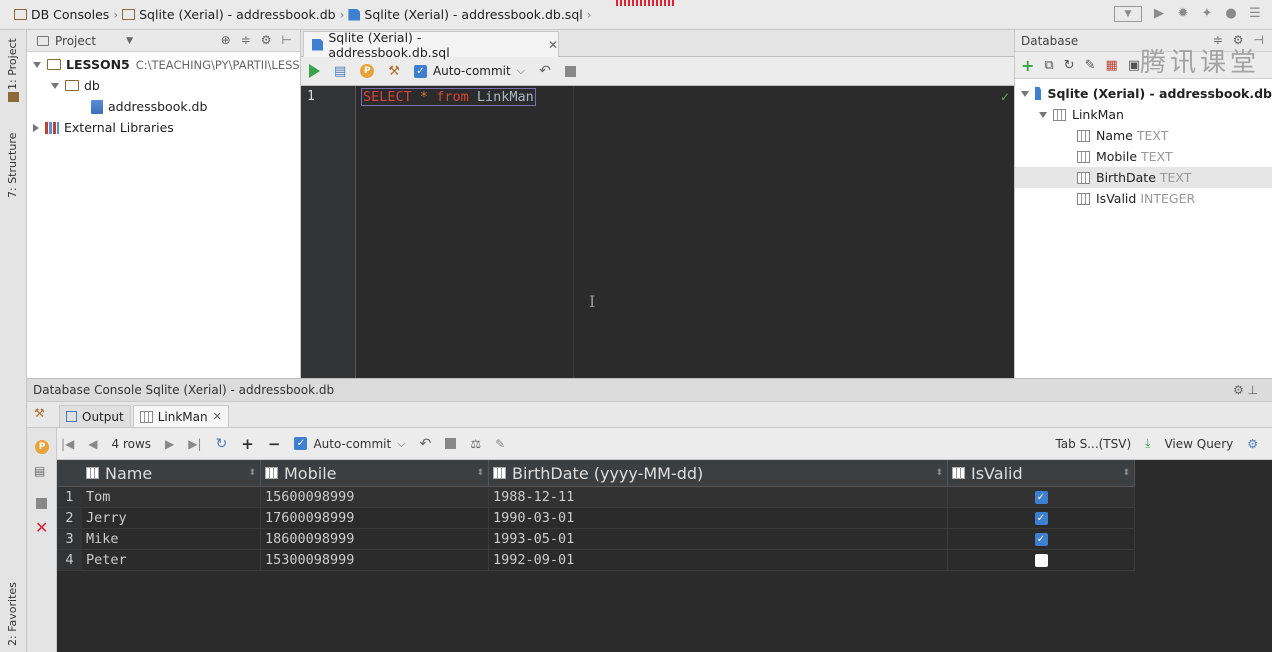 This screenshot has height=652, width=1272. I want to click on table-row: 1 Tom 15600098999 1988-12-11 ✓, so click(596, 497).